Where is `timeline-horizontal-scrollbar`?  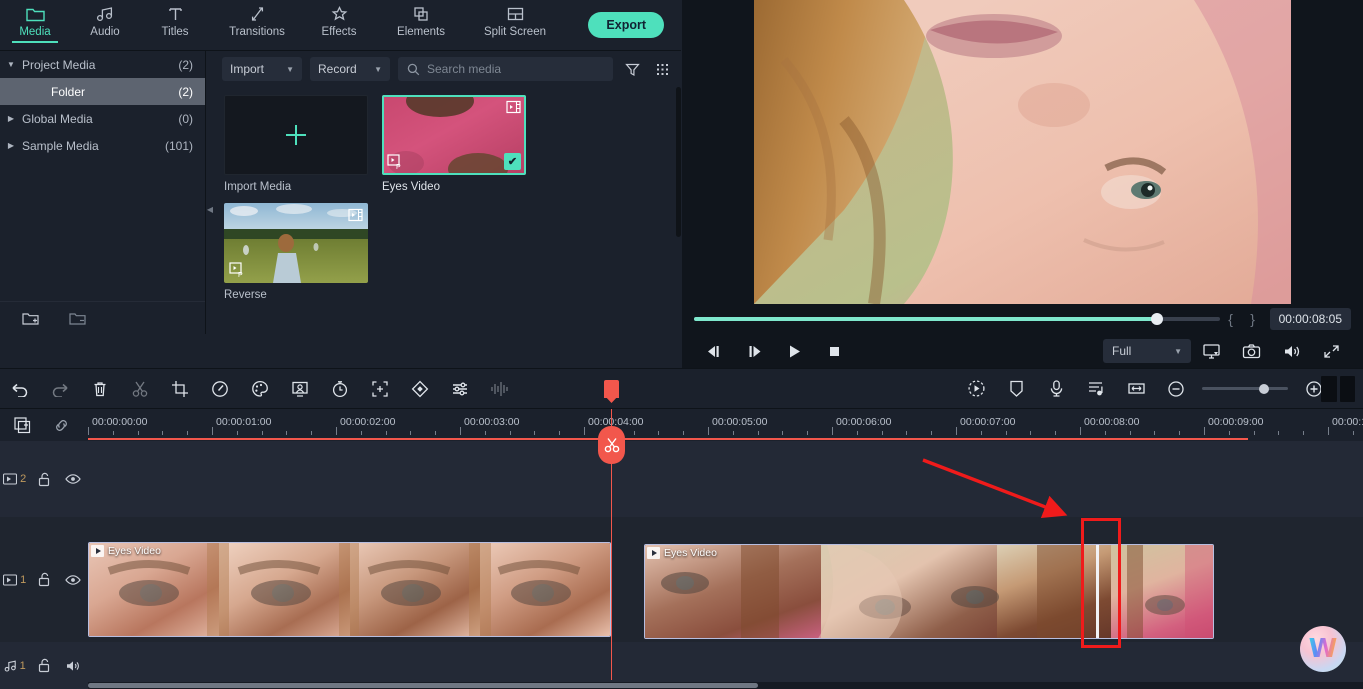 timeline-horizontal-scrollbar is located at coordinates (725, 685).